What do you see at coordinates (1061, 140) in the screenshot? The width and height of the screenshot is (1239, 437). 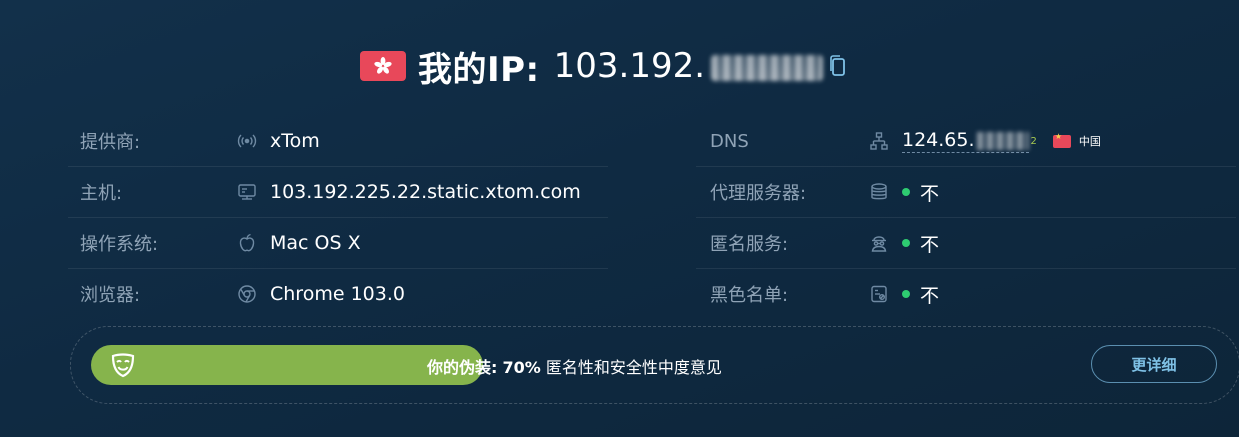 I see `cn-flag-icon` at bounding box center [1061, 140].